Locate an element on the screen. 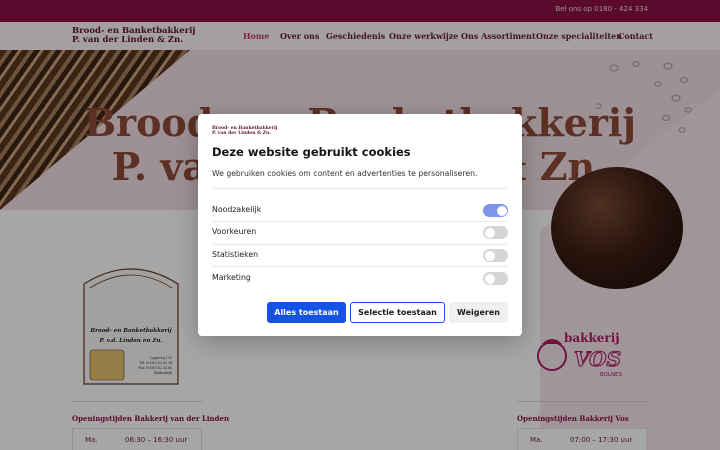 Image resolution: width=720 pixels, height=450 pixels. dialog-title: Deze website gebruikt cookies is located at coordinates (311, 152).